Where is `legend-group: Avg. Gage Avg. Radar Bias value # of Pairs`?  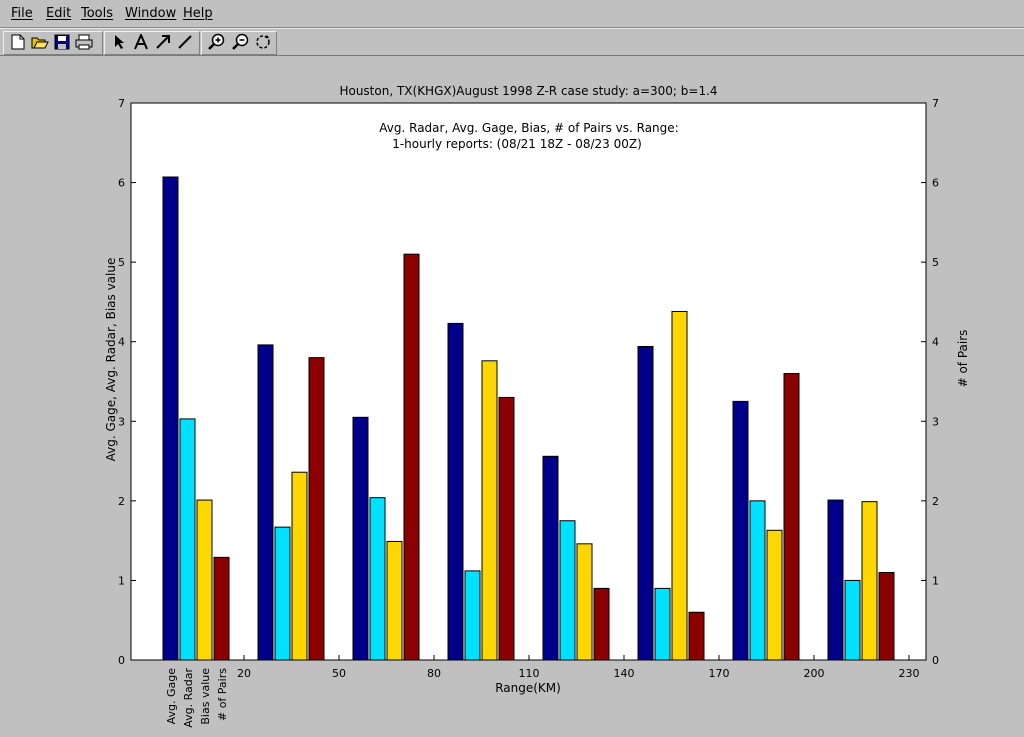 legend-group: Avg. Gage Avg. Radar Bias value # of Pairs is located at coordinates (197, 698).